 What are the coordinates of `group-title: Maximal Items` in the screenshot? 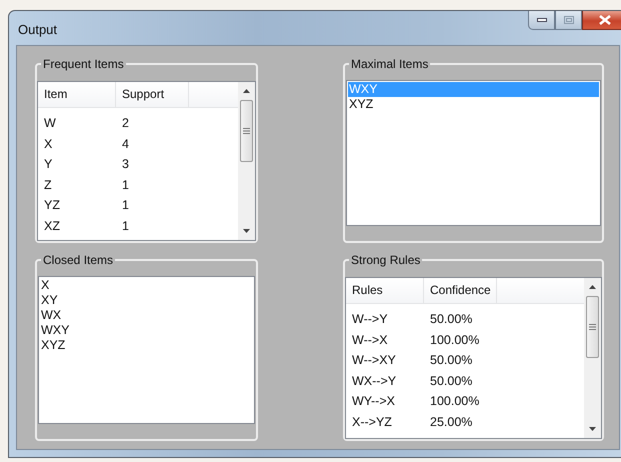 It's located at (389, 64).